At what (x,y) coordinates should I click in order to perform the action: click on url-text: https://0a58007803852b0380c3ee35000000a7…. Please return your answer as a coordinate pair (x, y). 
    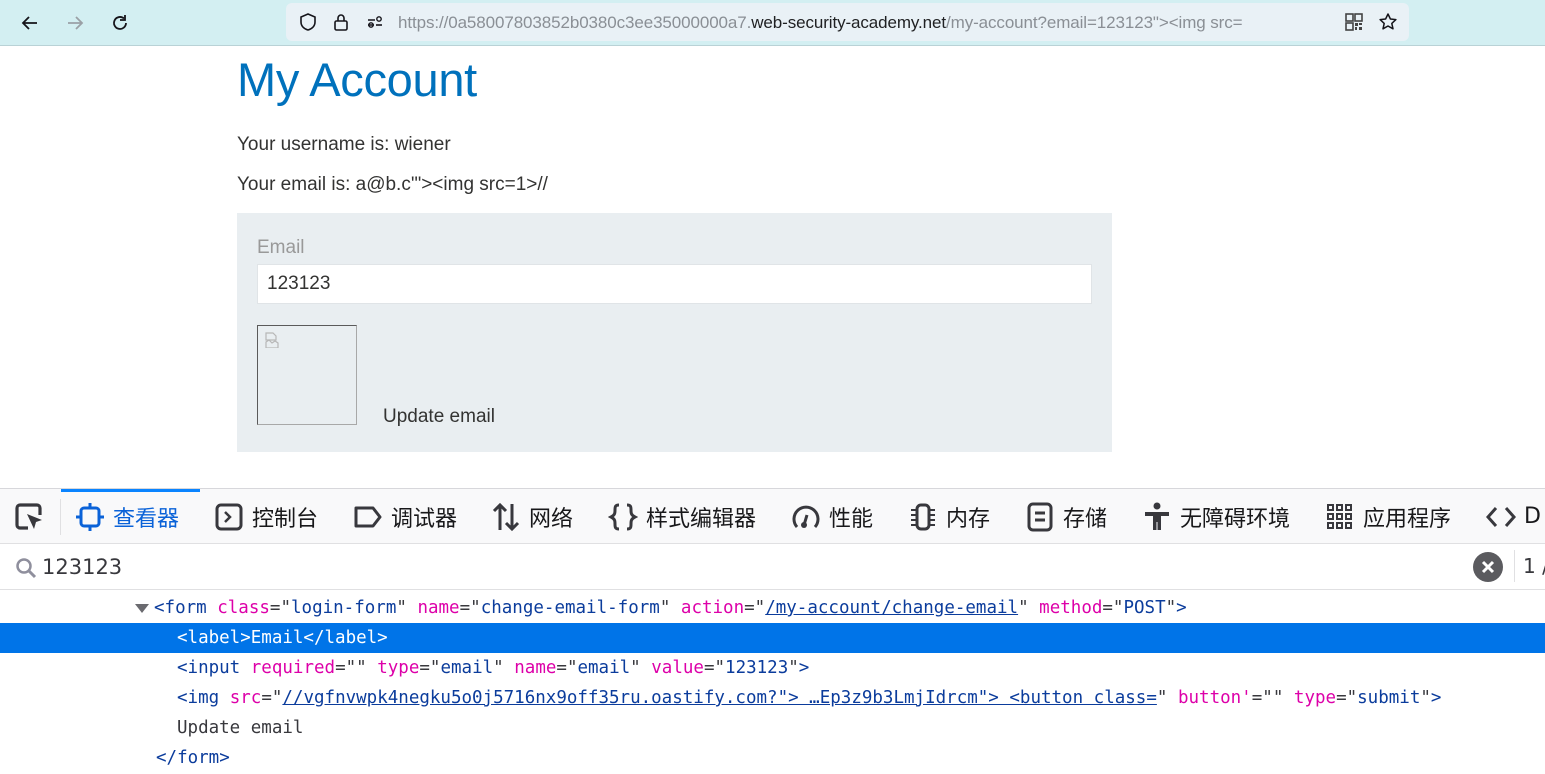
    Looking at the image, I should click on (865, 23).